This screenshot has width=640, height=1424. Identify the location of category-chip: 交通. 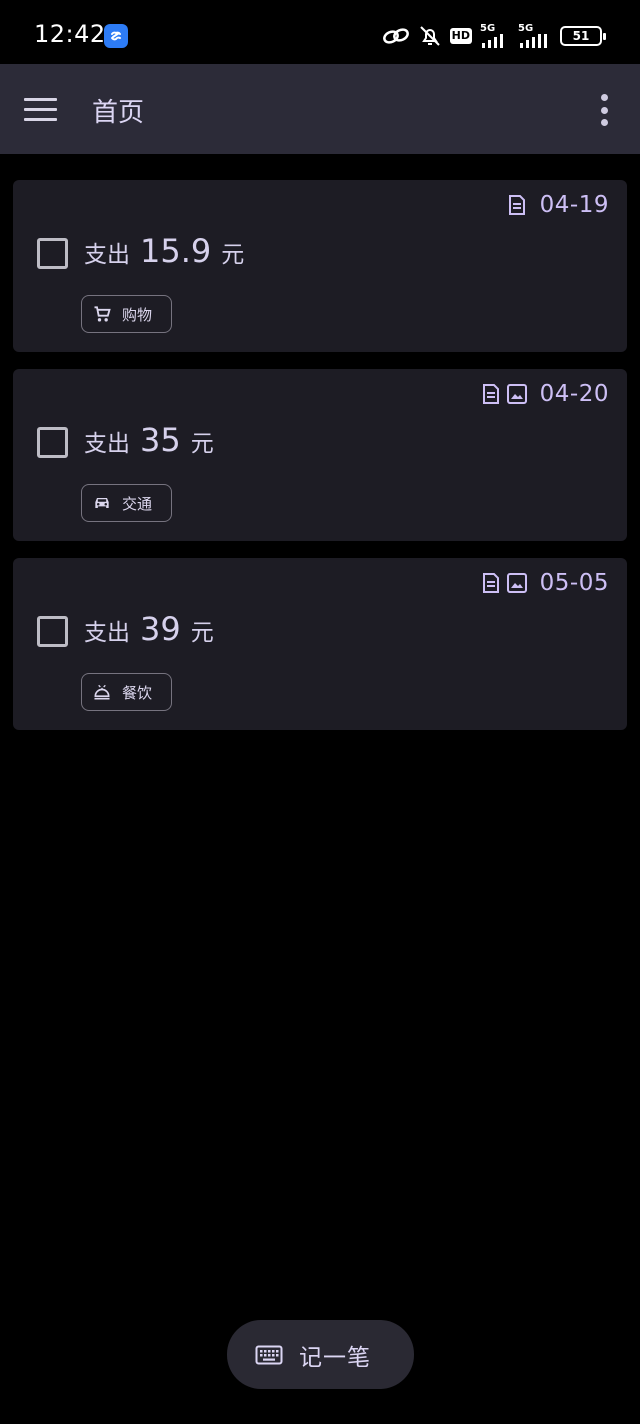
(126, 503).